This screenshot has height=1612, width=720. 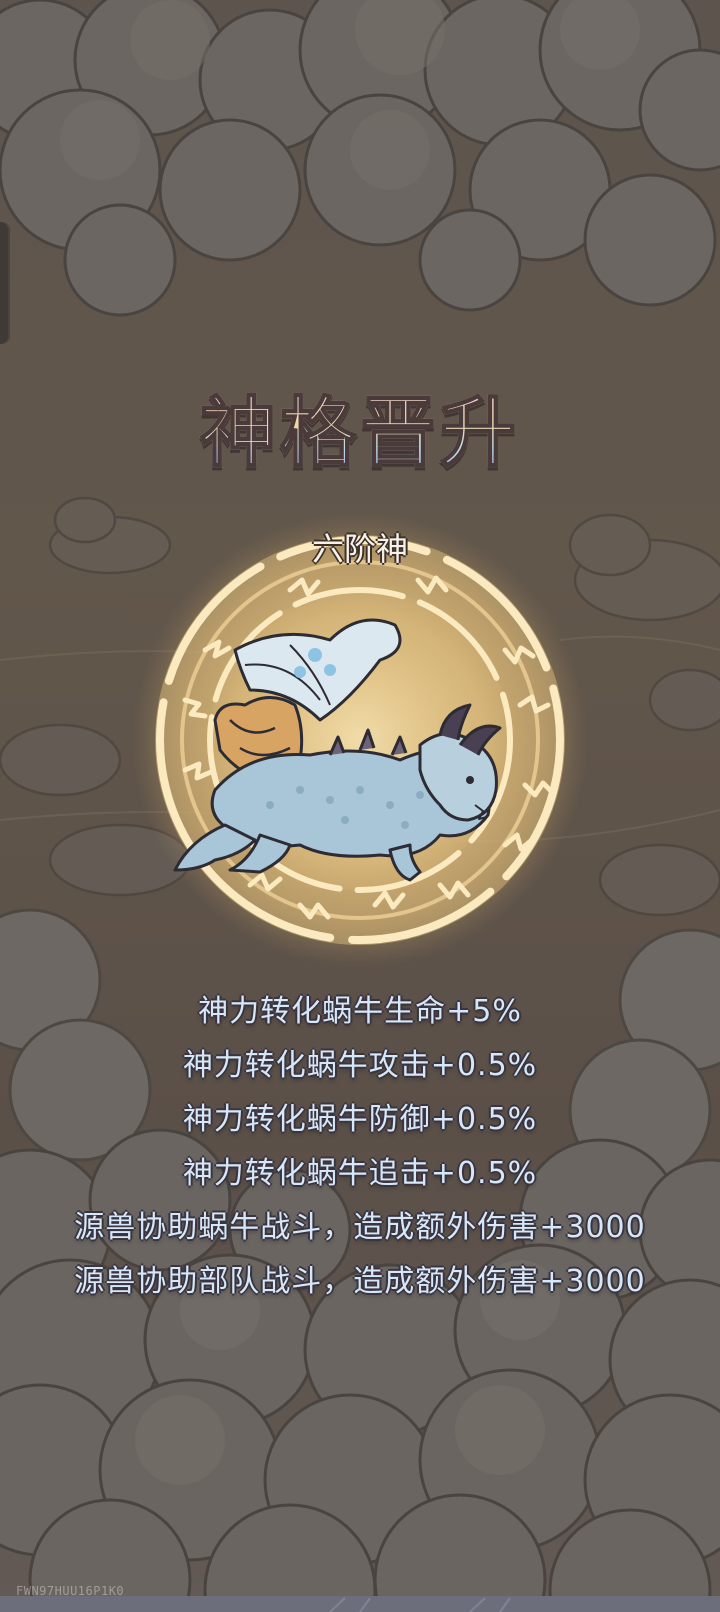 I want to click on rank-label: 六阶神, so click(x=359, y=549).